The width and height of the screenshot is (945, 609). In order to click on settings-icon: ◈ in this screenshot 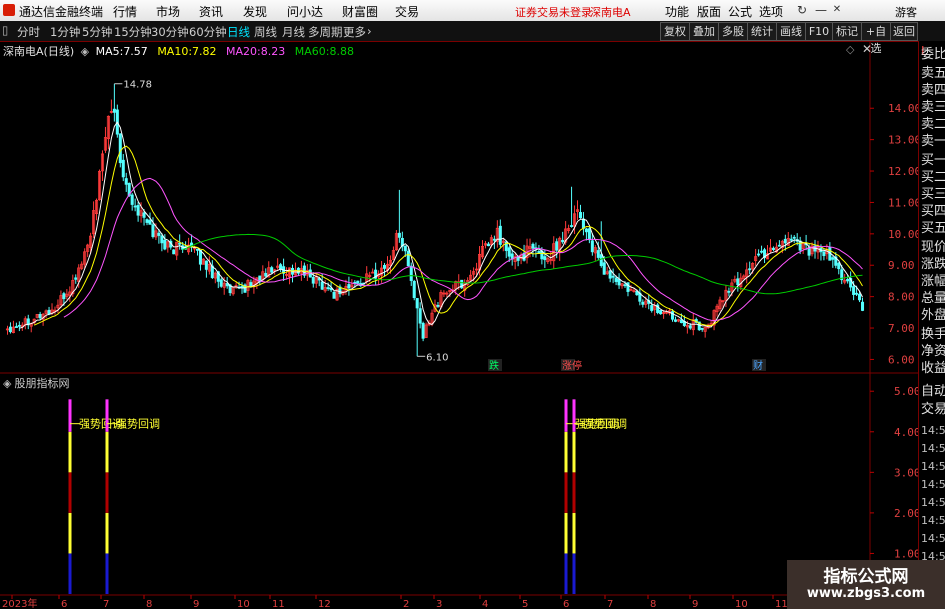, I will do `click(85, 51)`.